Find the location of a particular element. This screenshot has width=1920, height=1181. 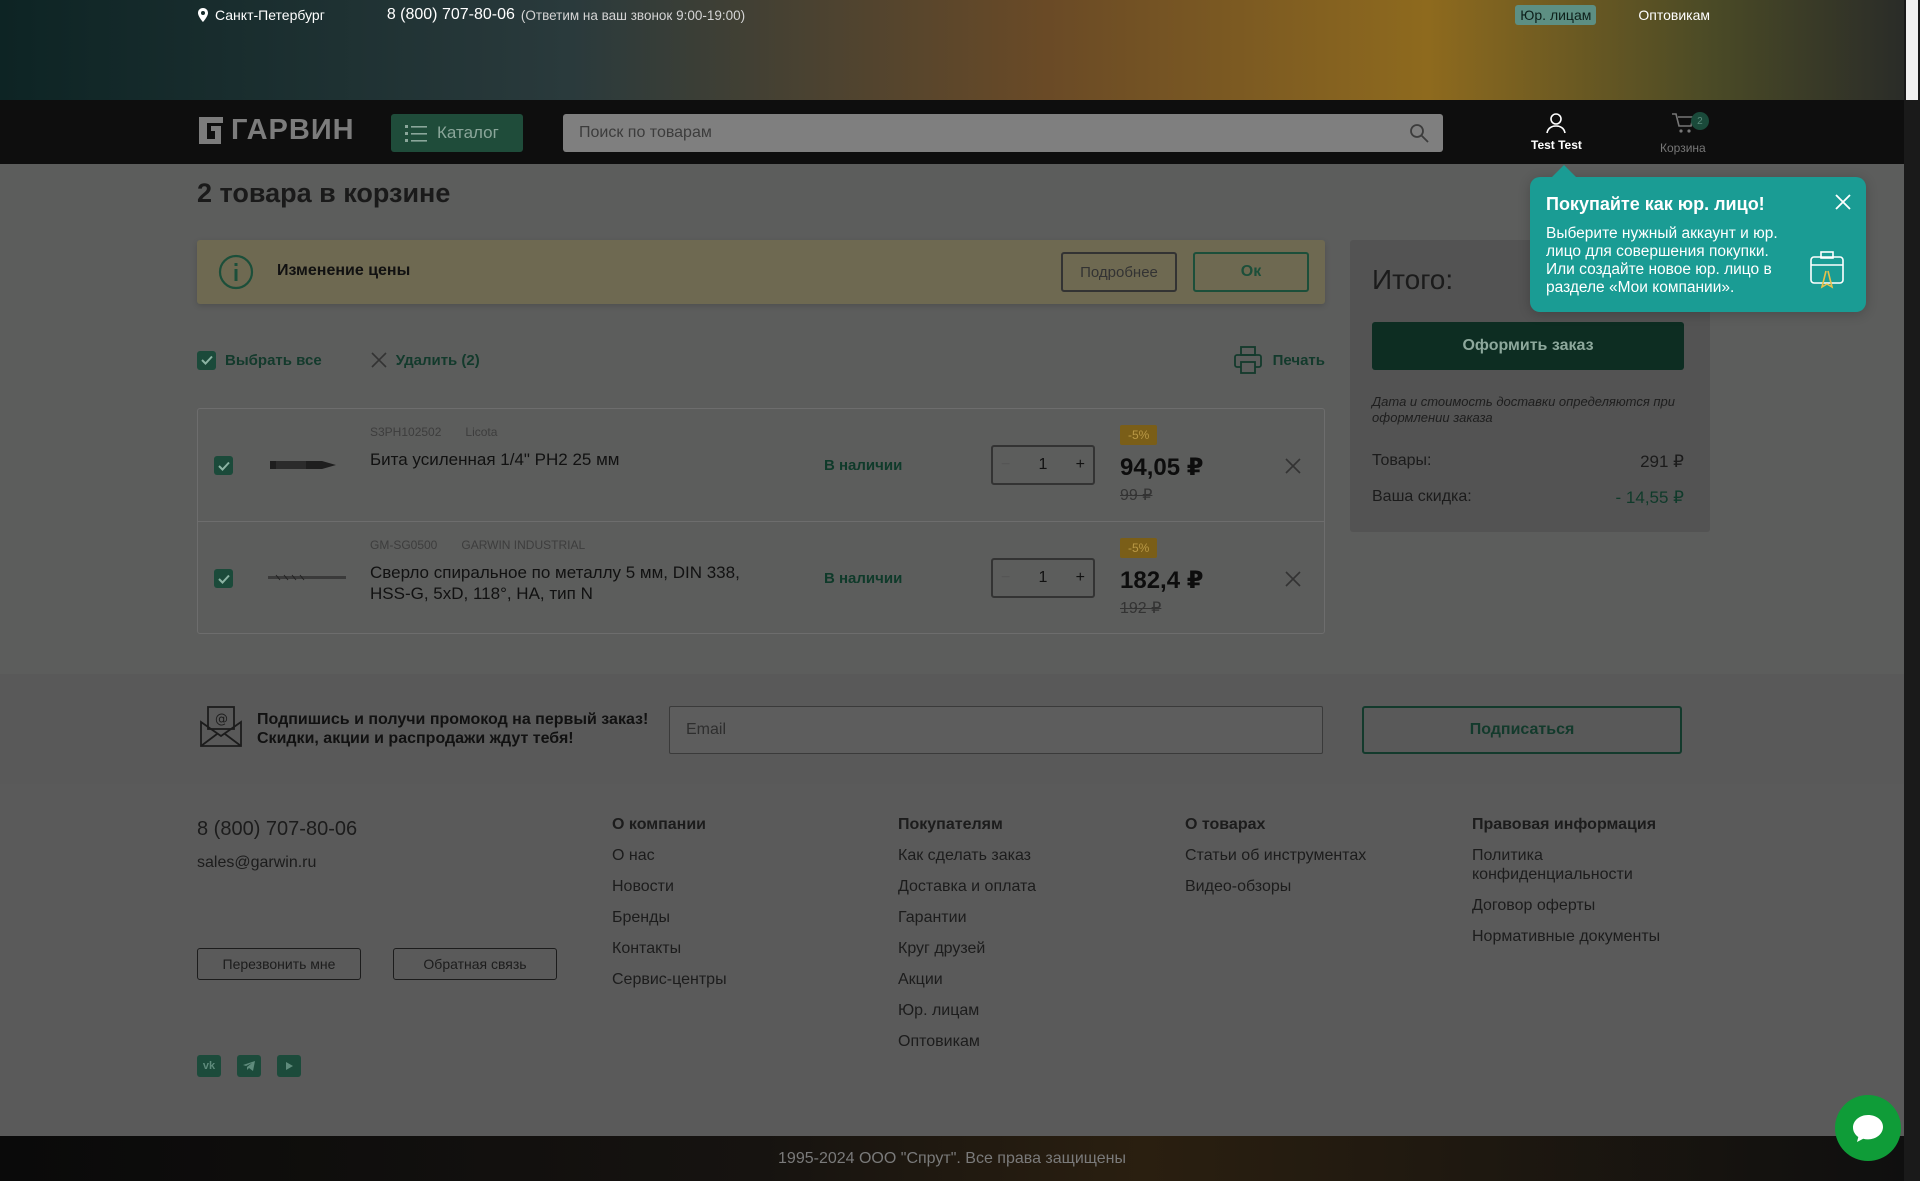

top-phone-link: 8 (800) 707-80-06 is located at coordinates (451, 15).